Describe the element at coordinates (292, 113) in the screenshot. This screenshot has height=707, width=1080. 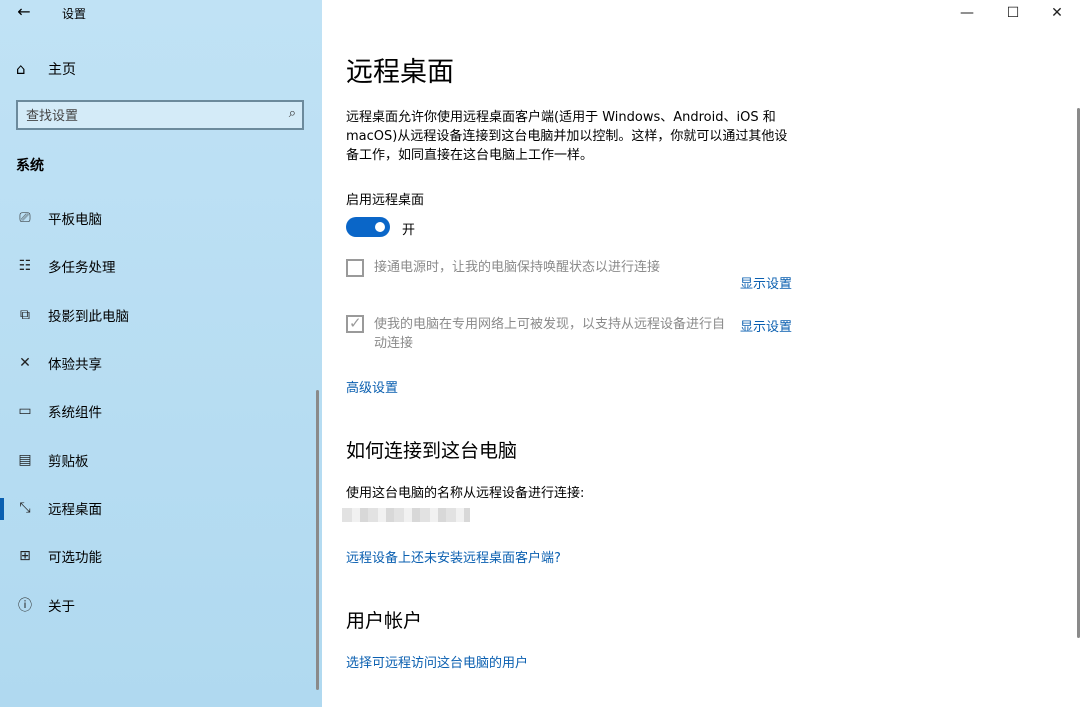
I see `search-icon: ⌕` at that location.